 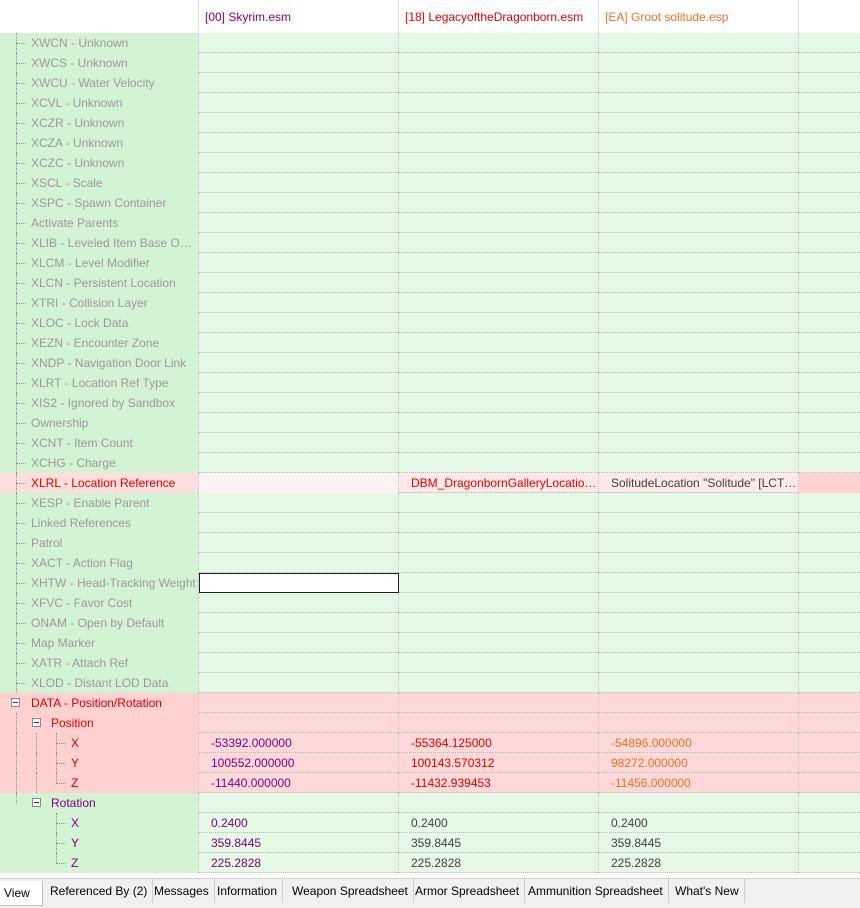 I want to click on value-groot: -54896.000000, so click(x=699, y=743).